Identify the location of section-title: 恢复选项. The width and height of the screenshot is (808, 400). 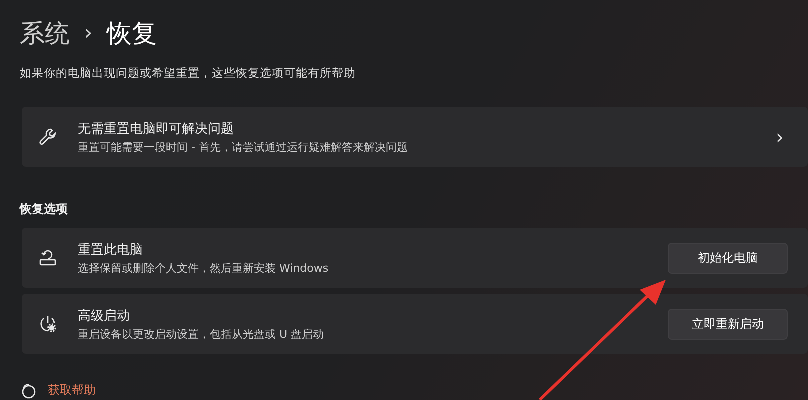
(44, 209).